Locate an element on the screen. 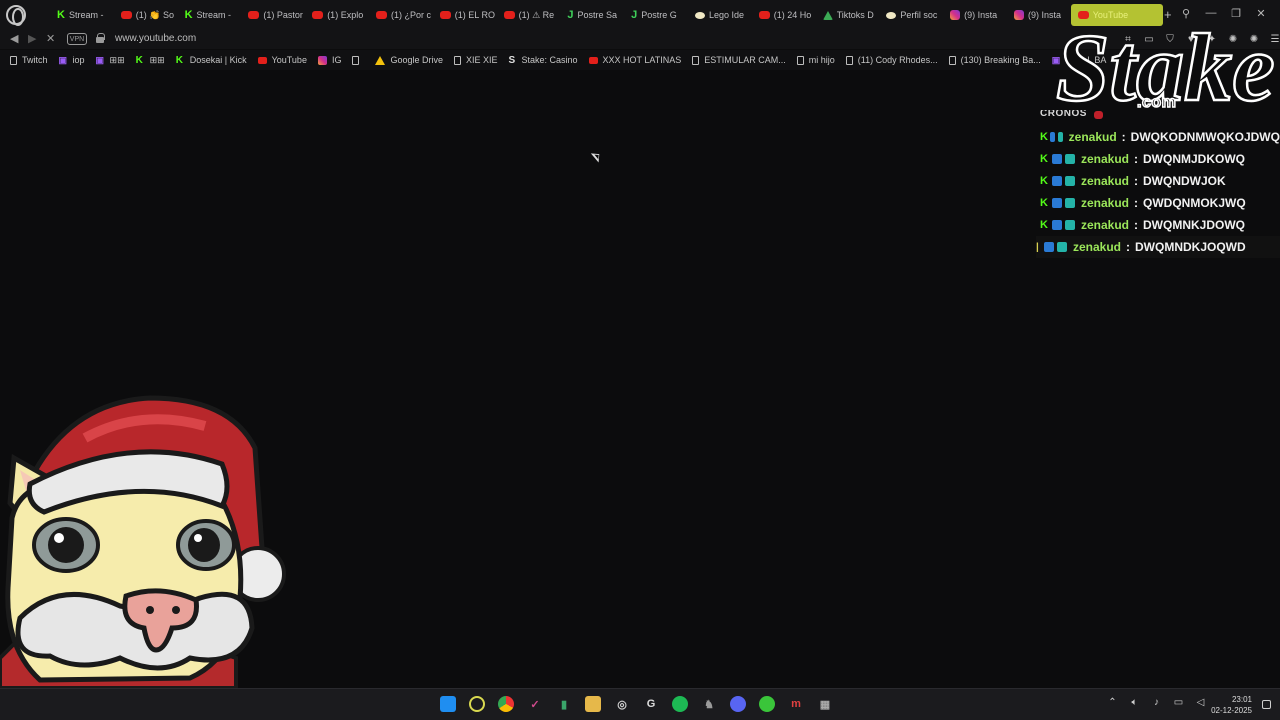 The image size is (1280, 720). bookmark-label: Stake: Casino is located at coordinates (549, 60).